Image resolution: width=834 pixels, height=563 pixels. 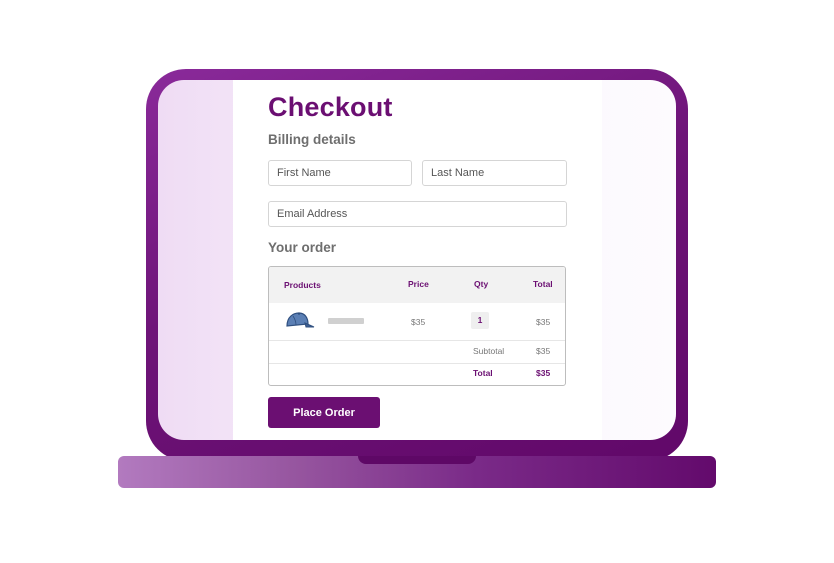 What do you see at coordinates (418, 322) in the screenshot?
I see `item-price: $35` at bounding box center [418, 322].